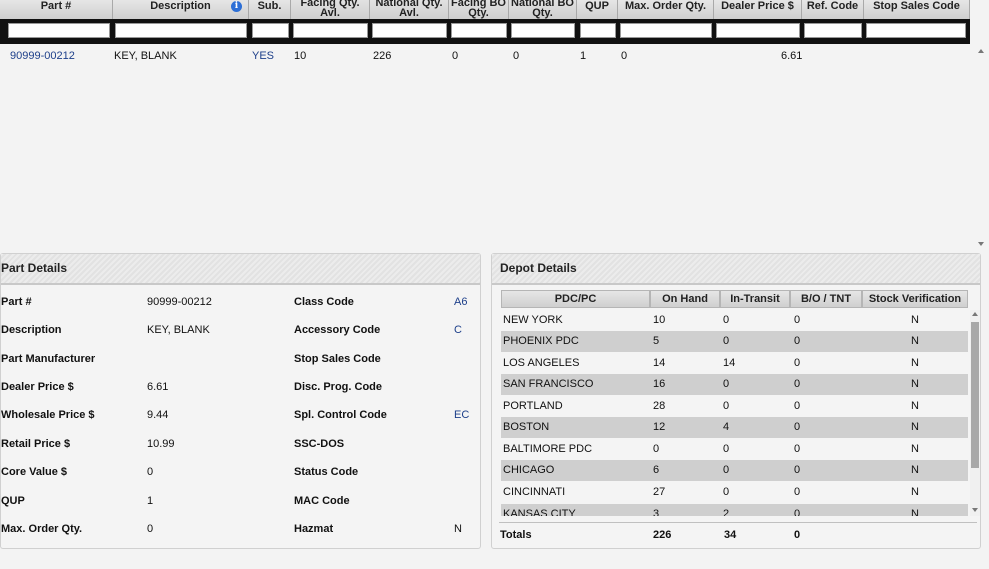 This screenshot has height=569, width=989. Describe the element at coordinates (826, 299) in the screenshot. I see `depot-col-bo-tnt: B/O / TNT` at that location.